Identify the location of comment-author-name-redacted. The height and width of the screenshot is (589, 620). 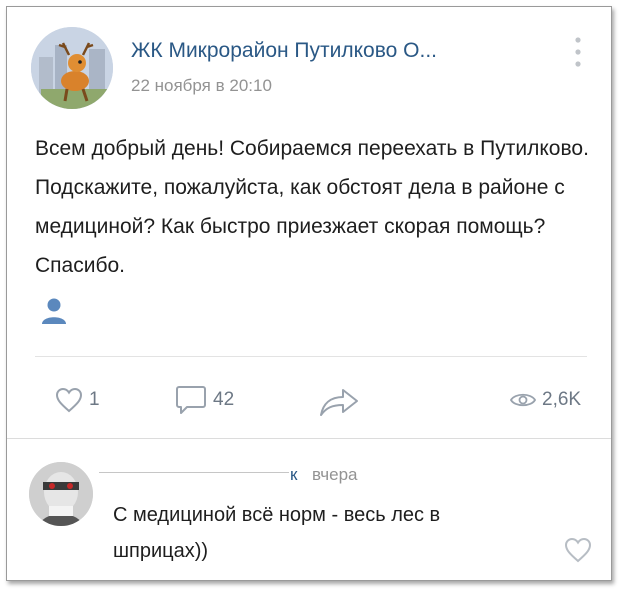
(194, 472).